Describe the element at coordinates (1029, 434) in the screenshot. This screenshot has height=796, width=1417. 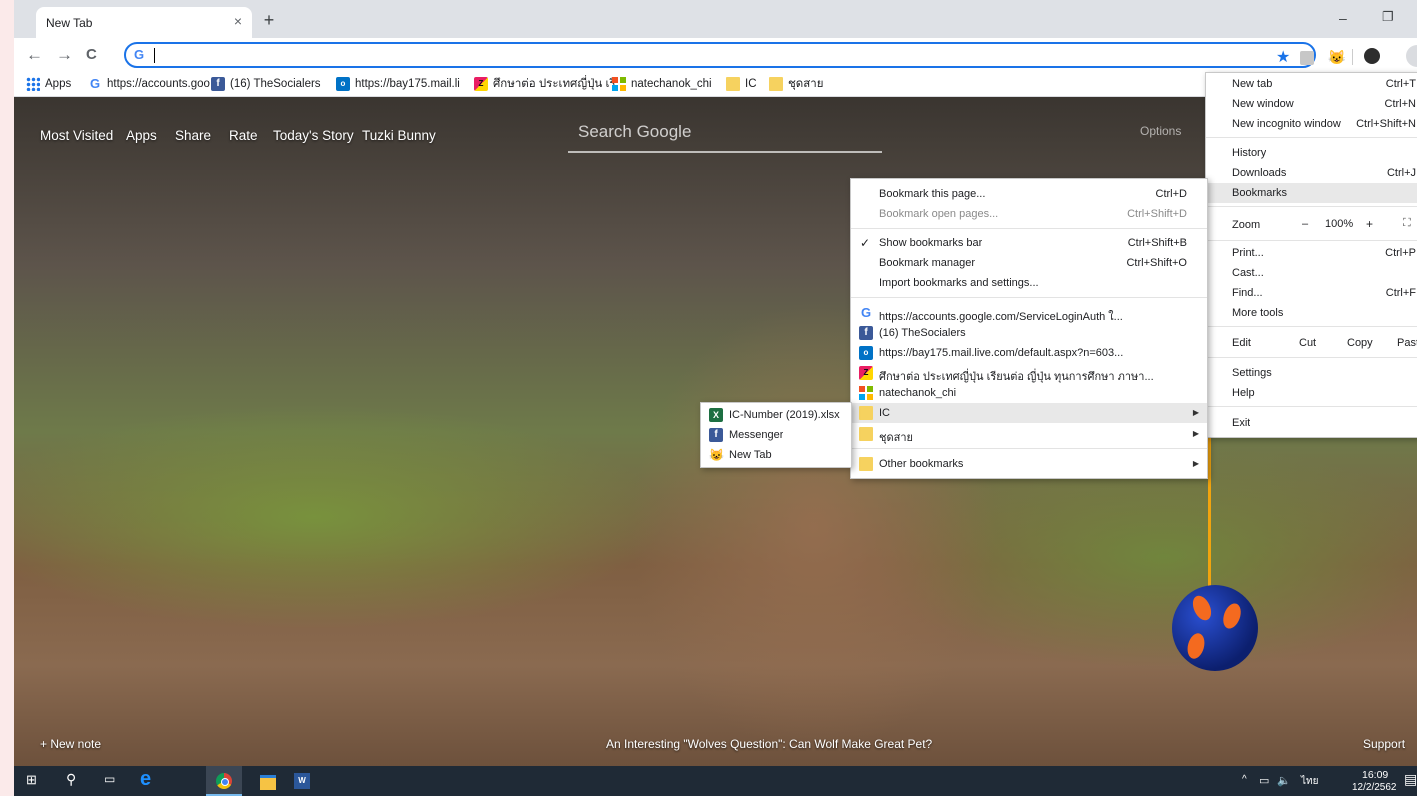
I see `bookmark-folder-chudsai: ชุดสาย ▶` at that location.